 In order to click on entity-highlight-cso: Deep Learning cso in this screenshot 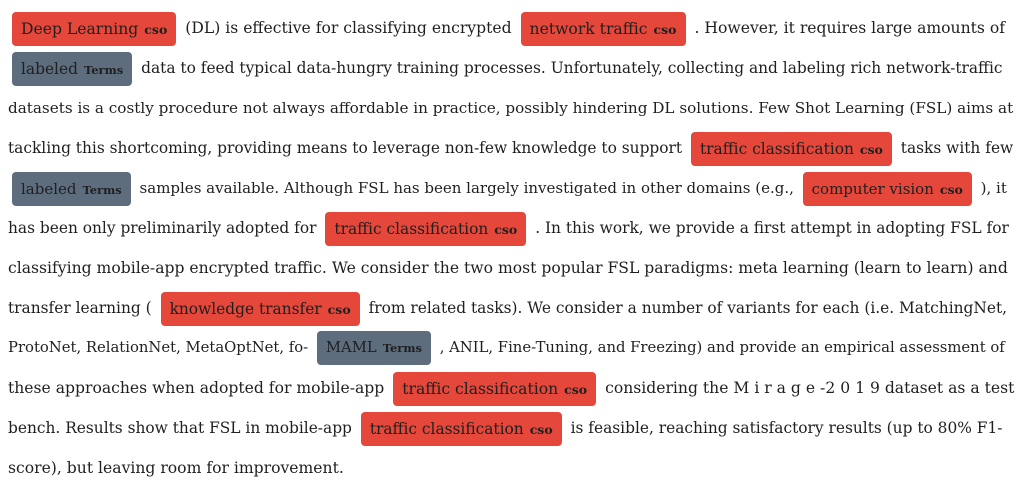, I will do `click(94, 29)`.